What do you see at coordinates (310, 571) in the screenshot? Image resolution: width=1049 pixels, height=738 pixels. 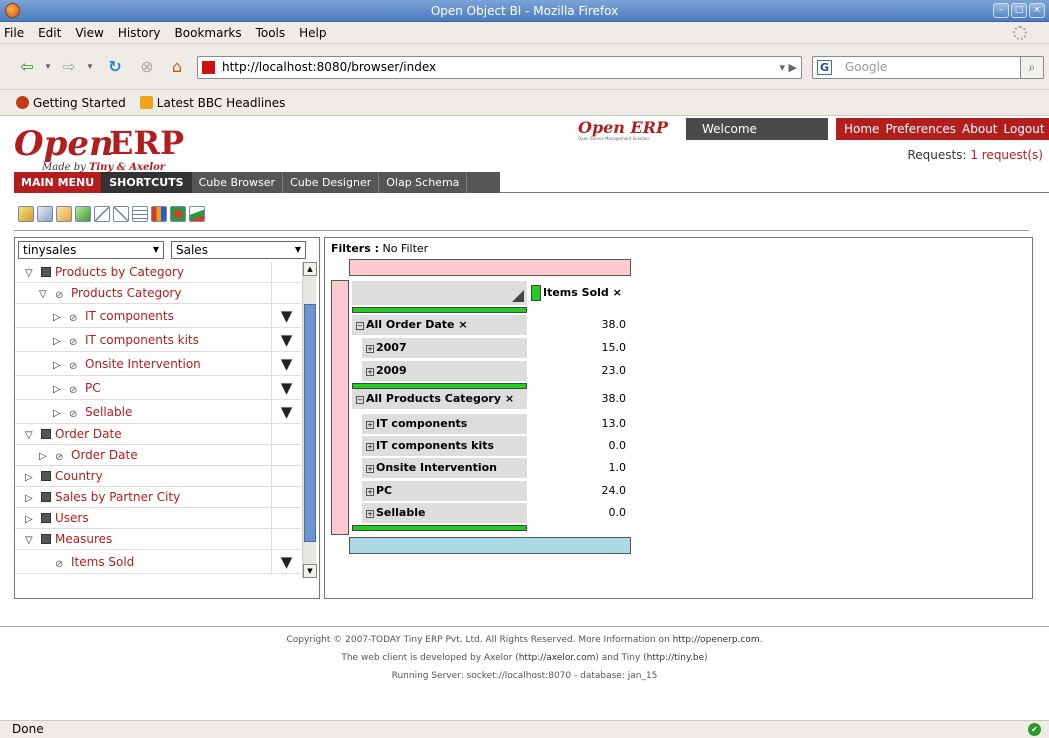 I see `scroll-down-icon: ▼` at bounding box center [310, 571].